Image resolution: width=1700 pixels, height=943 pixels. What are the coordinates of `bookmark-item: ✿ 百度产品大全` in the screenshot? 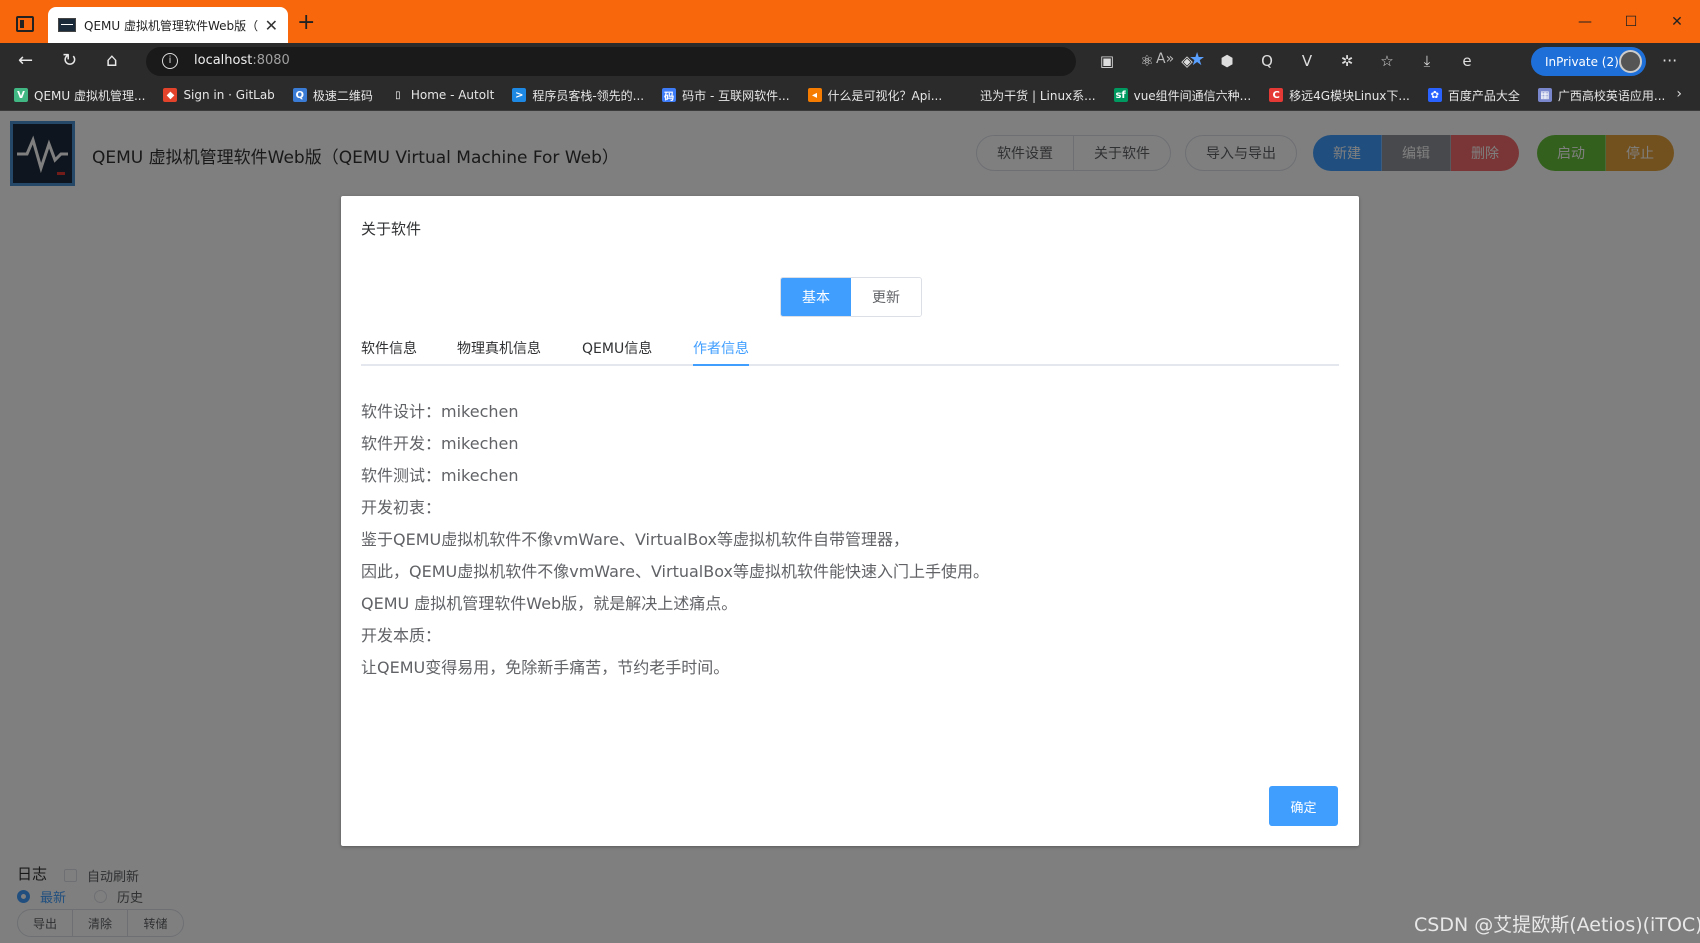 It's located at (1473, 95).